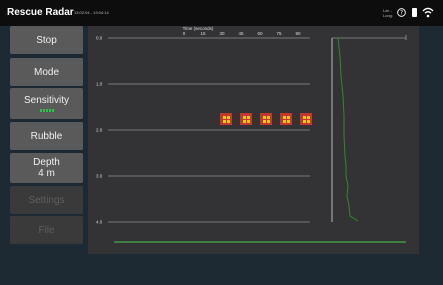 The width and height of the screenshot is (443, 285). Describe the element at coordinates (99, 222) in the screenshot. I see `depth-tick-label: 4.0` at that location.